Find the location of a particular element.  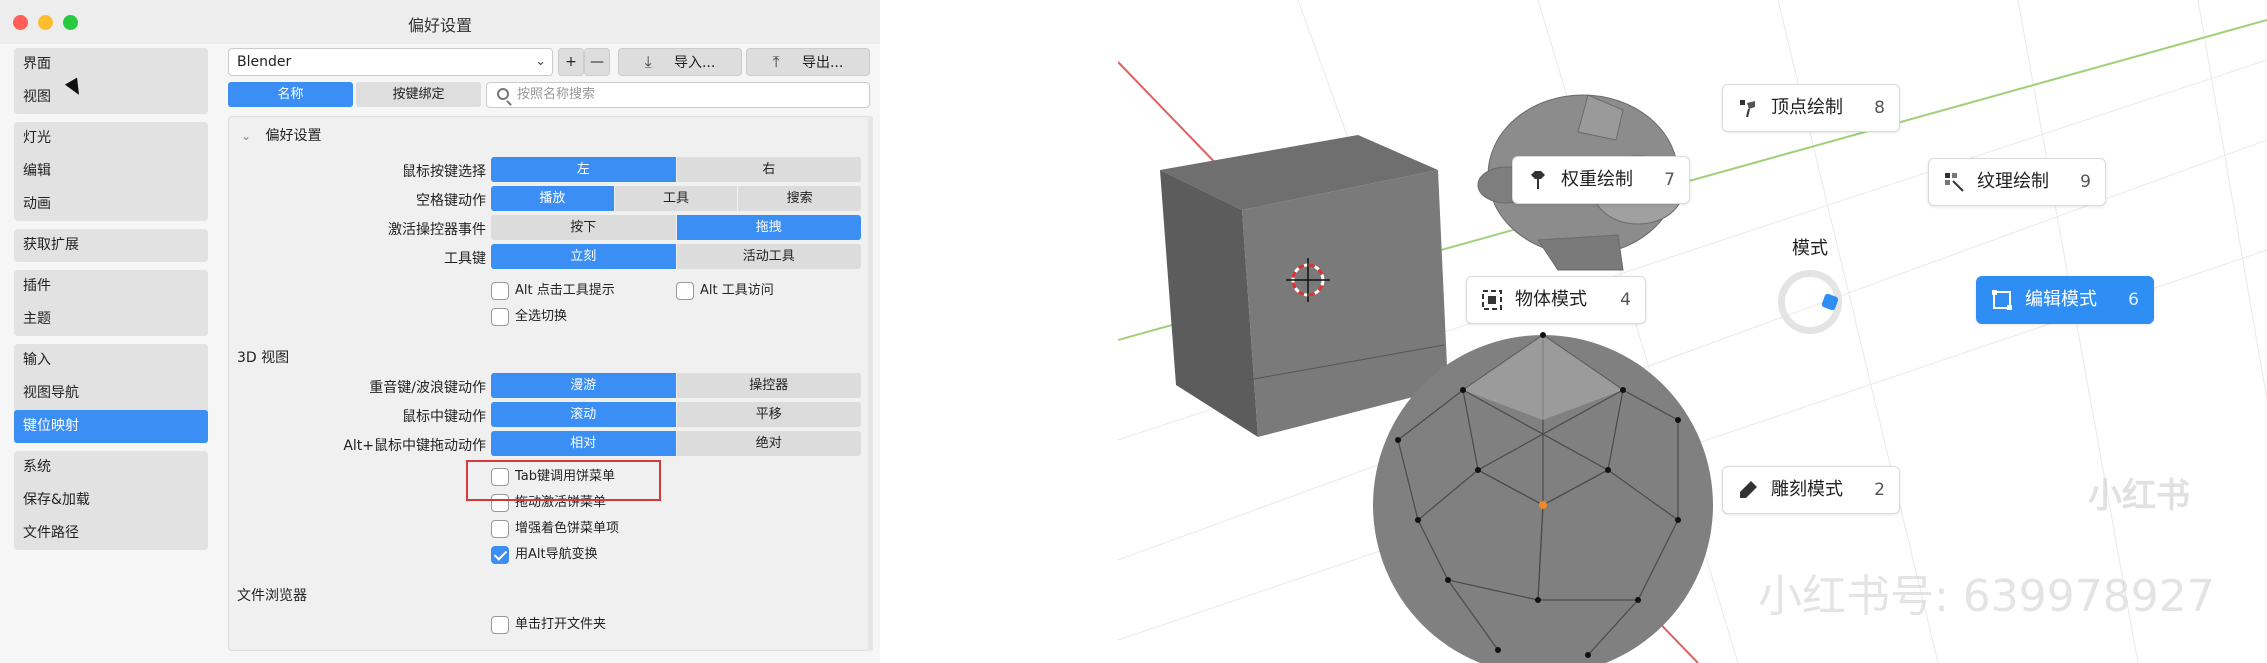

pie-item-shortcut: 6 is located at coordinates (2133, 300).